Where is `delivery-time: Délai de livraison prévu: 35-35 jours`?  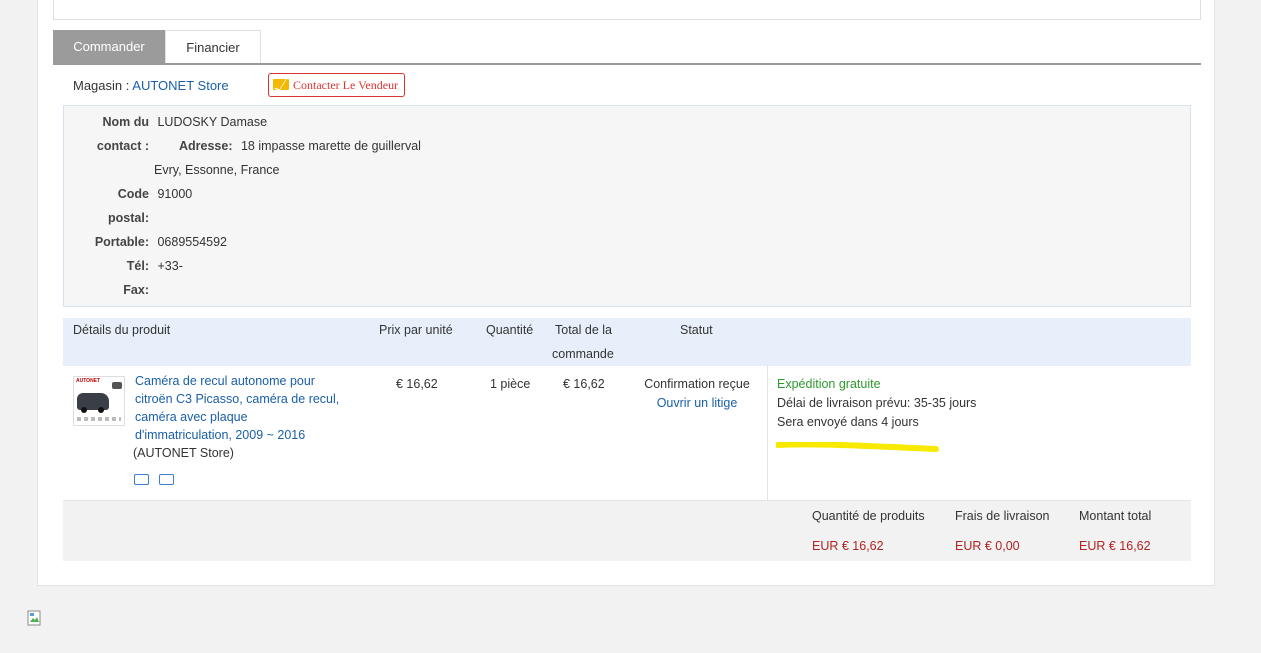 delivery-time: Délai de livraison prévu: 35-35 jours is located at coordinates (876, 403).